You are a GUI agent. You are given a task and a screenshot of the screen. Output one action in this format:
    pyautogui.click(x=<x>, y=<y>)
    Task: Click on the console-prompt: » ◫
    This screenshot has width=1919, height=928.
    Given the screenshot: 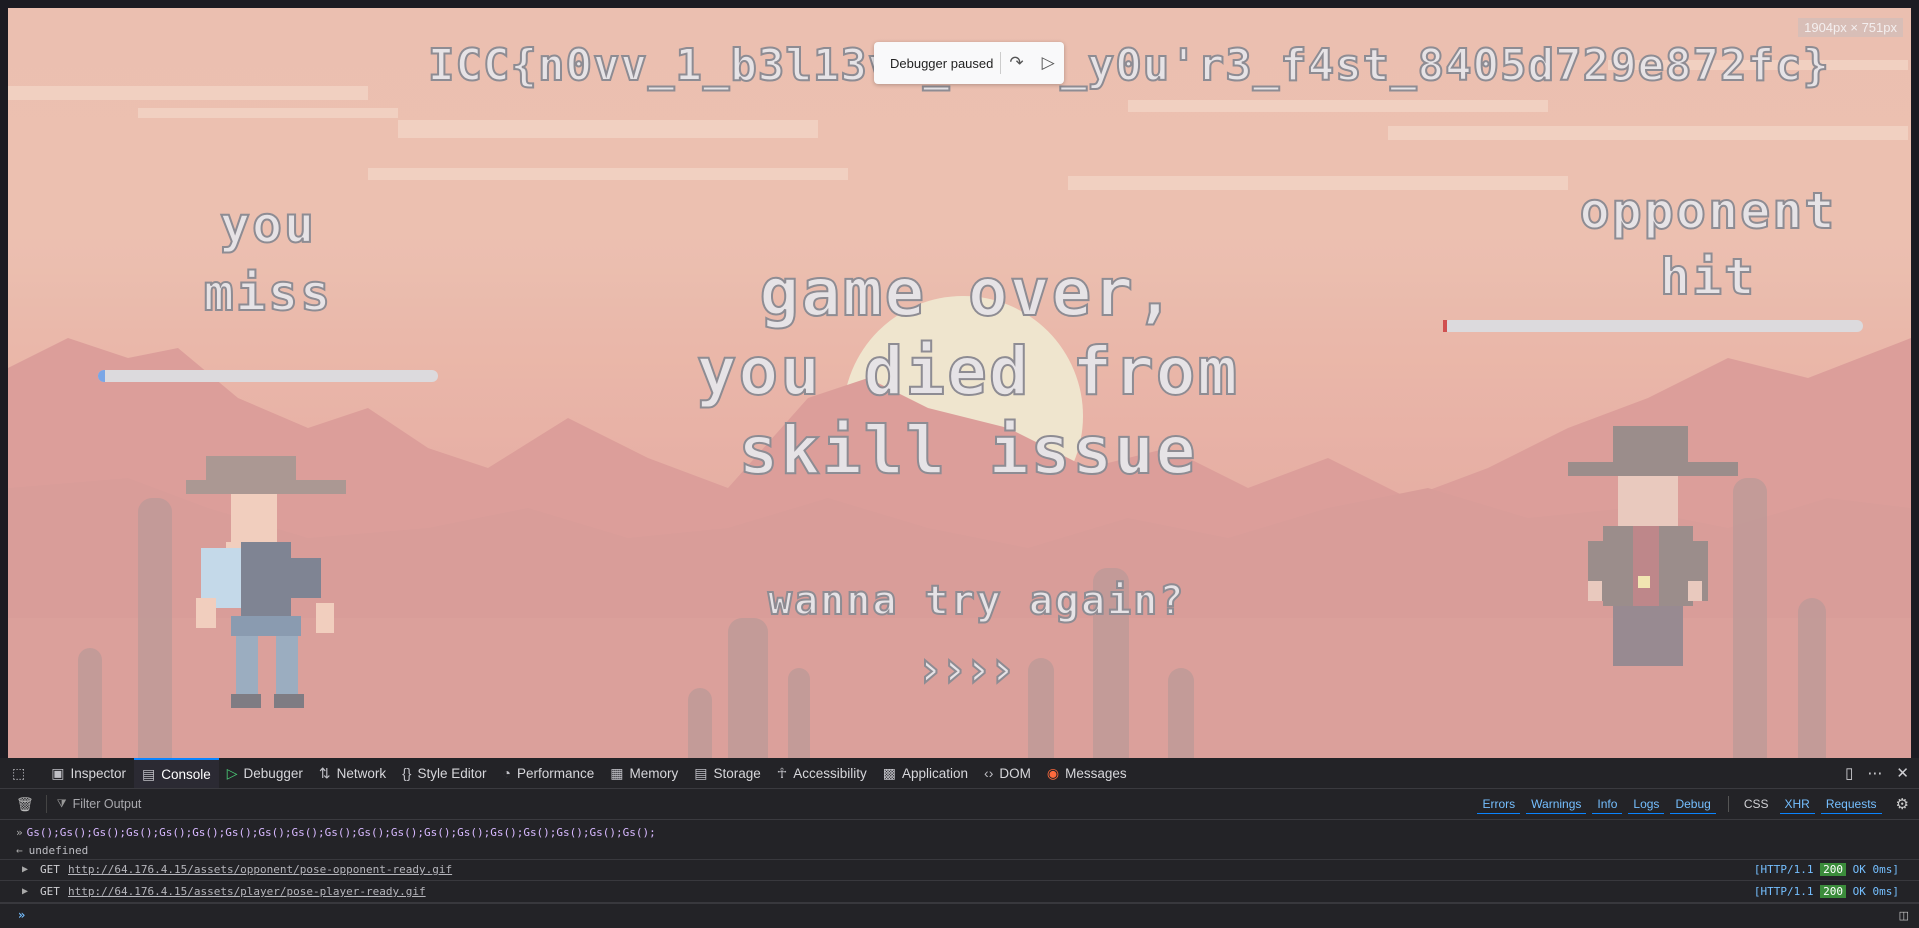 What is the action you would take?
    pyautogui.click(x=959, y=914)
    